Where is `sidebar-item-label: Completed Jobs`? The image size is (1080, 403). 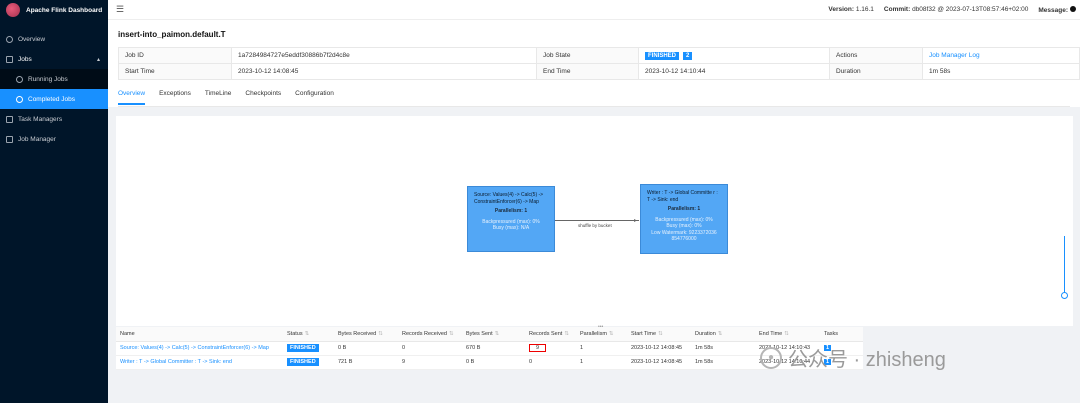 sidebar-item-label: Completed Jobs is located at coordinates (51, 99).